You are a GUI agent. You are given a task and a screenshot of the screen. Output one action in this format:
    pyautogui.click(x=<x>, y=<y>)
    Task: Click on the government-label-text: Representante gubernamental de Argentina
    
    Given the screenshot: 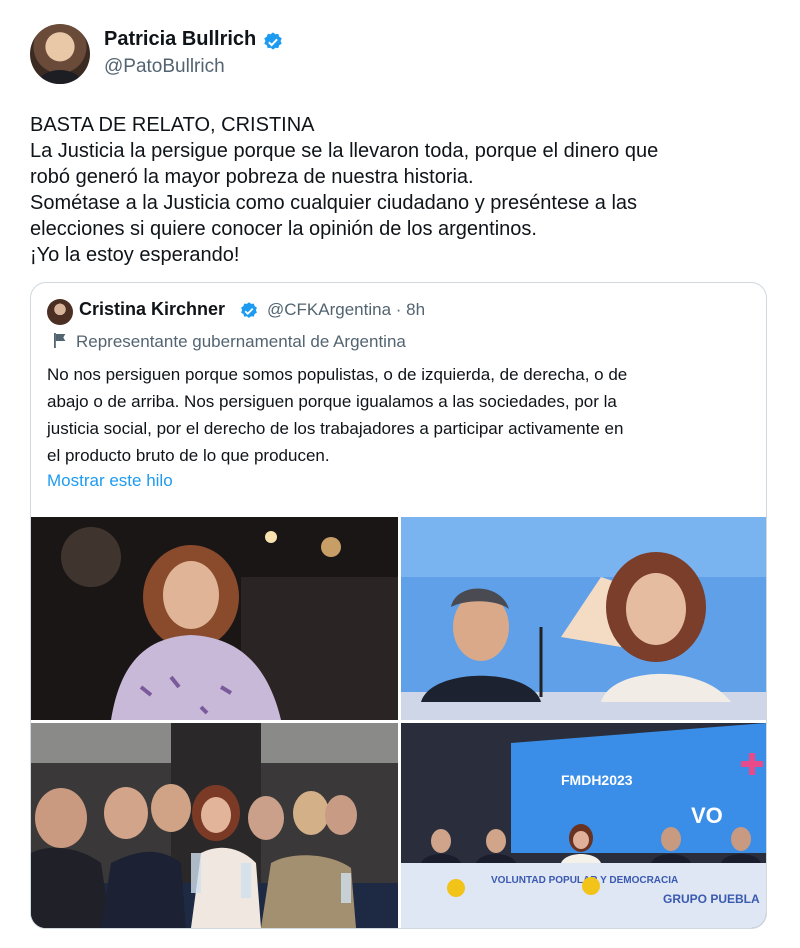 What is the action you would take?
    pyautogui.click(x=241, y=341)
    